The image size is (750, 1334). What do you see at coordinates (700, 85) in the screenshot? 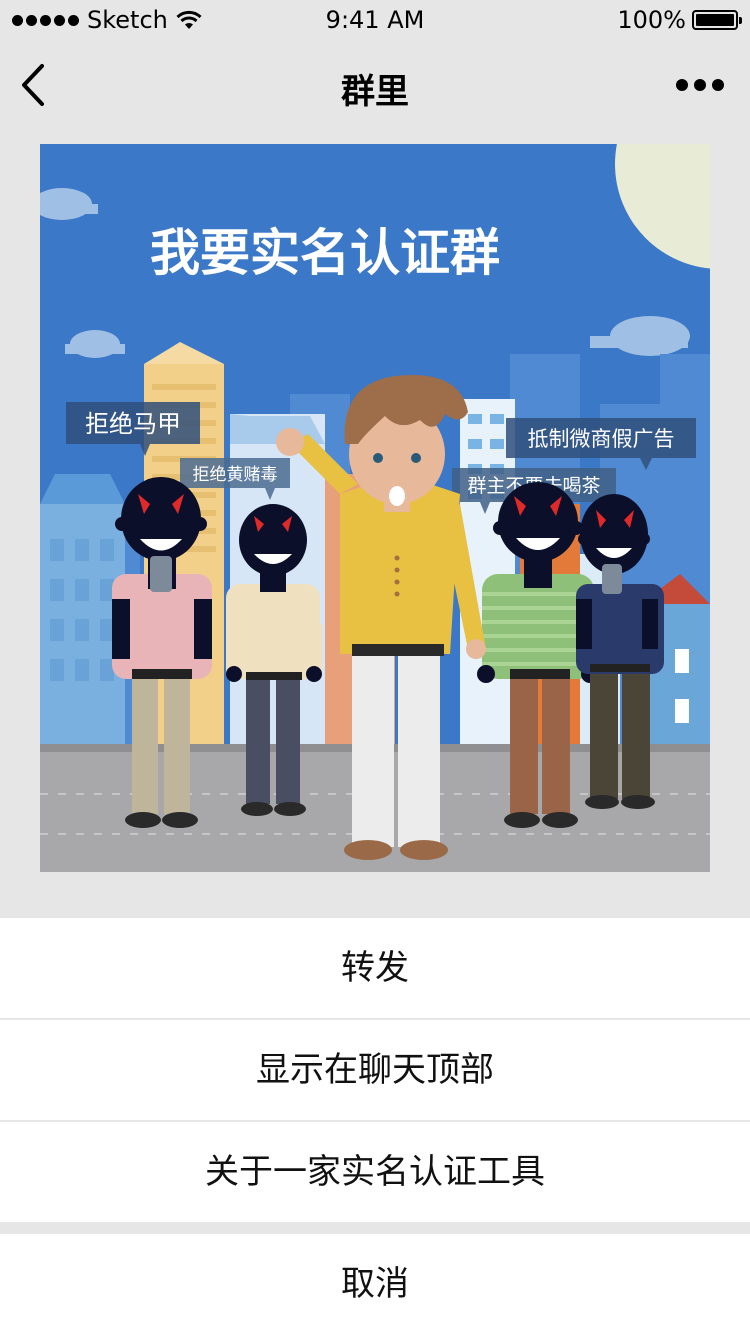
I see `more-button` at bounding box center [700, 85].